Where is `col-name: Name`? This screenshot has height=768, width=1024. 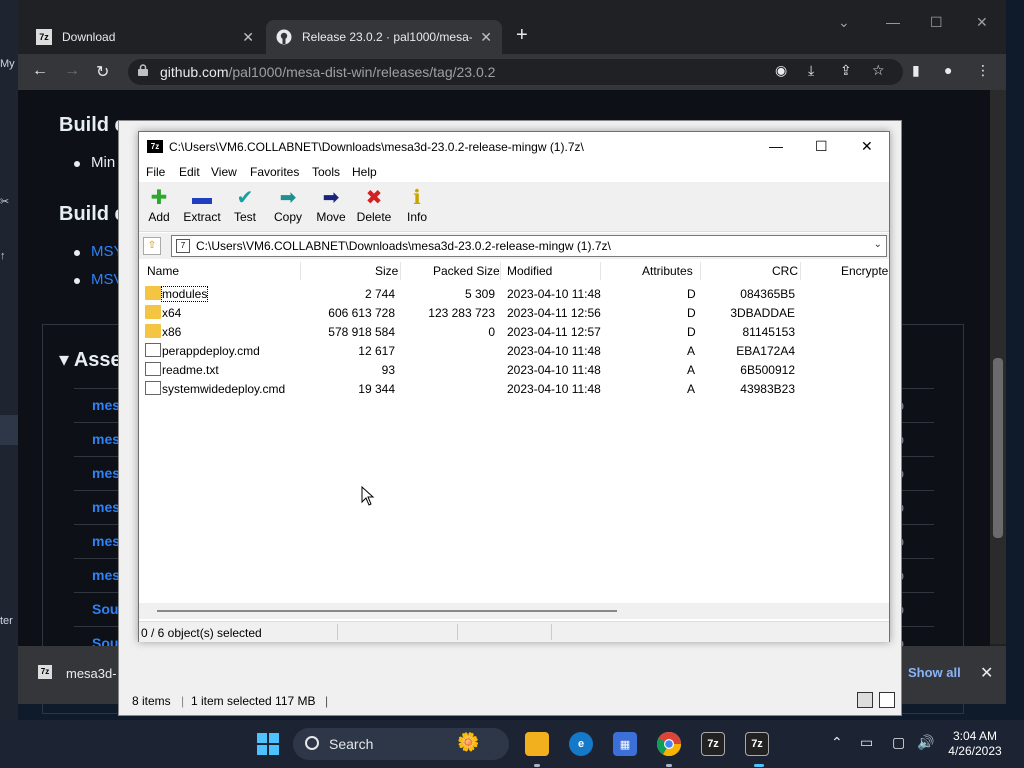 col-name: Name is located at coordinates (163, 271).